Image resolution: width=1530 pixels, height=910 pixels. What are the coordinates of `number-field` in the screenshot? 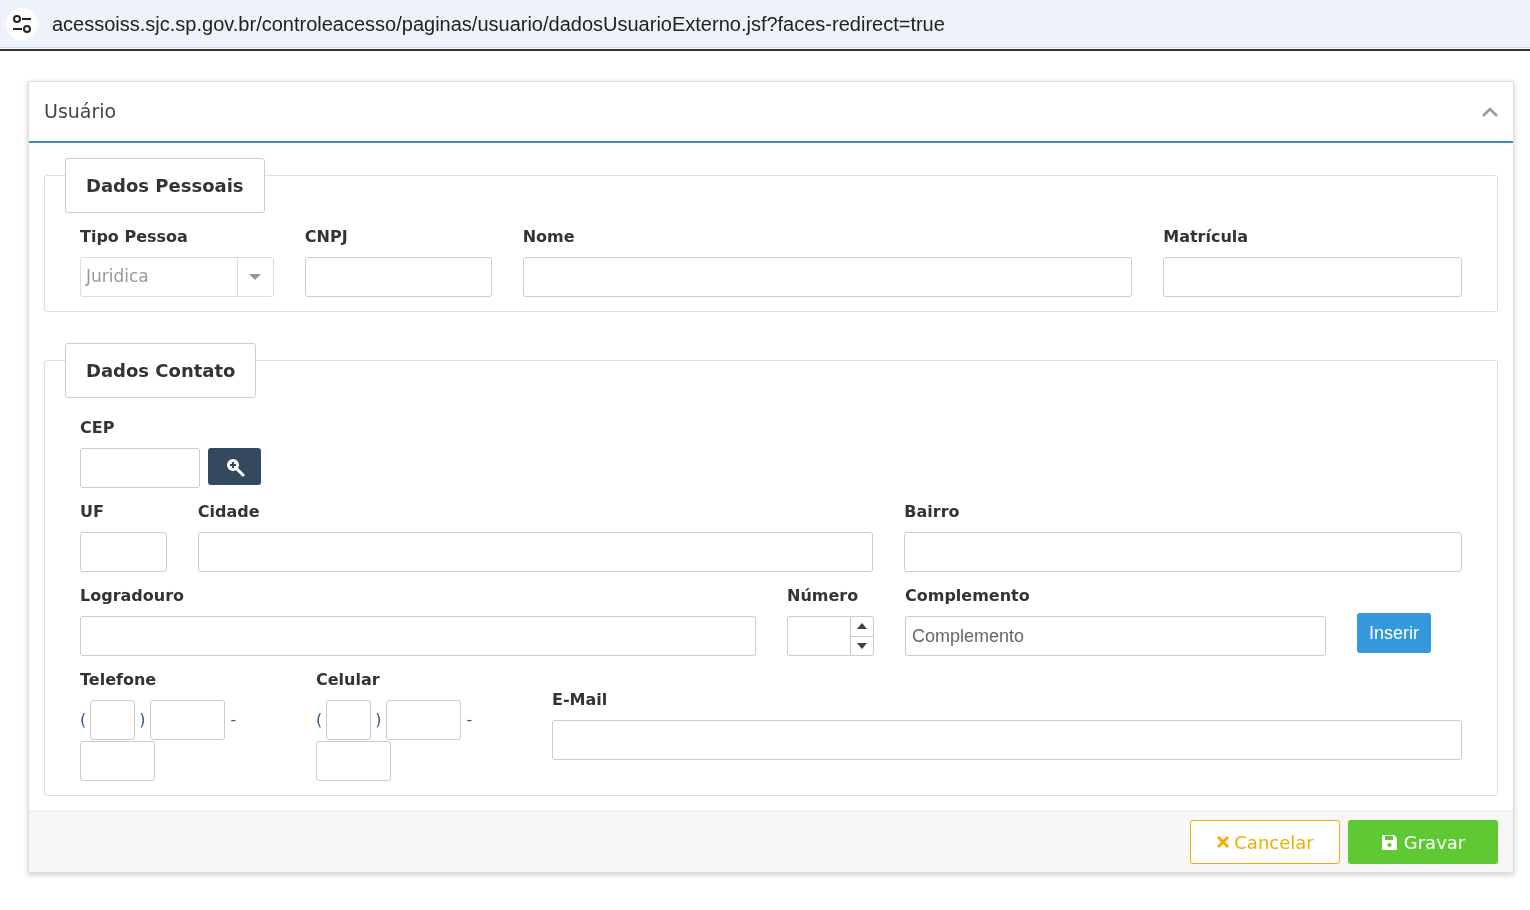 It's located at (819, 636).